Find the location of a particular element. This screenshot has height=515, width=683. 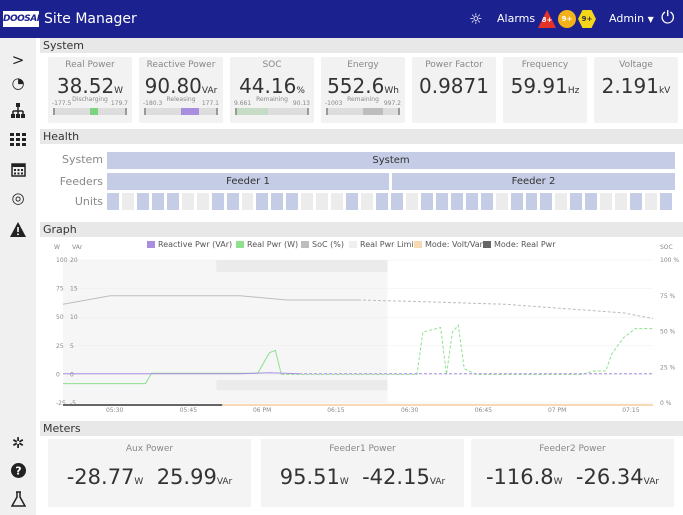

card-title: Reactive Power is located at coordinates (181, 65).